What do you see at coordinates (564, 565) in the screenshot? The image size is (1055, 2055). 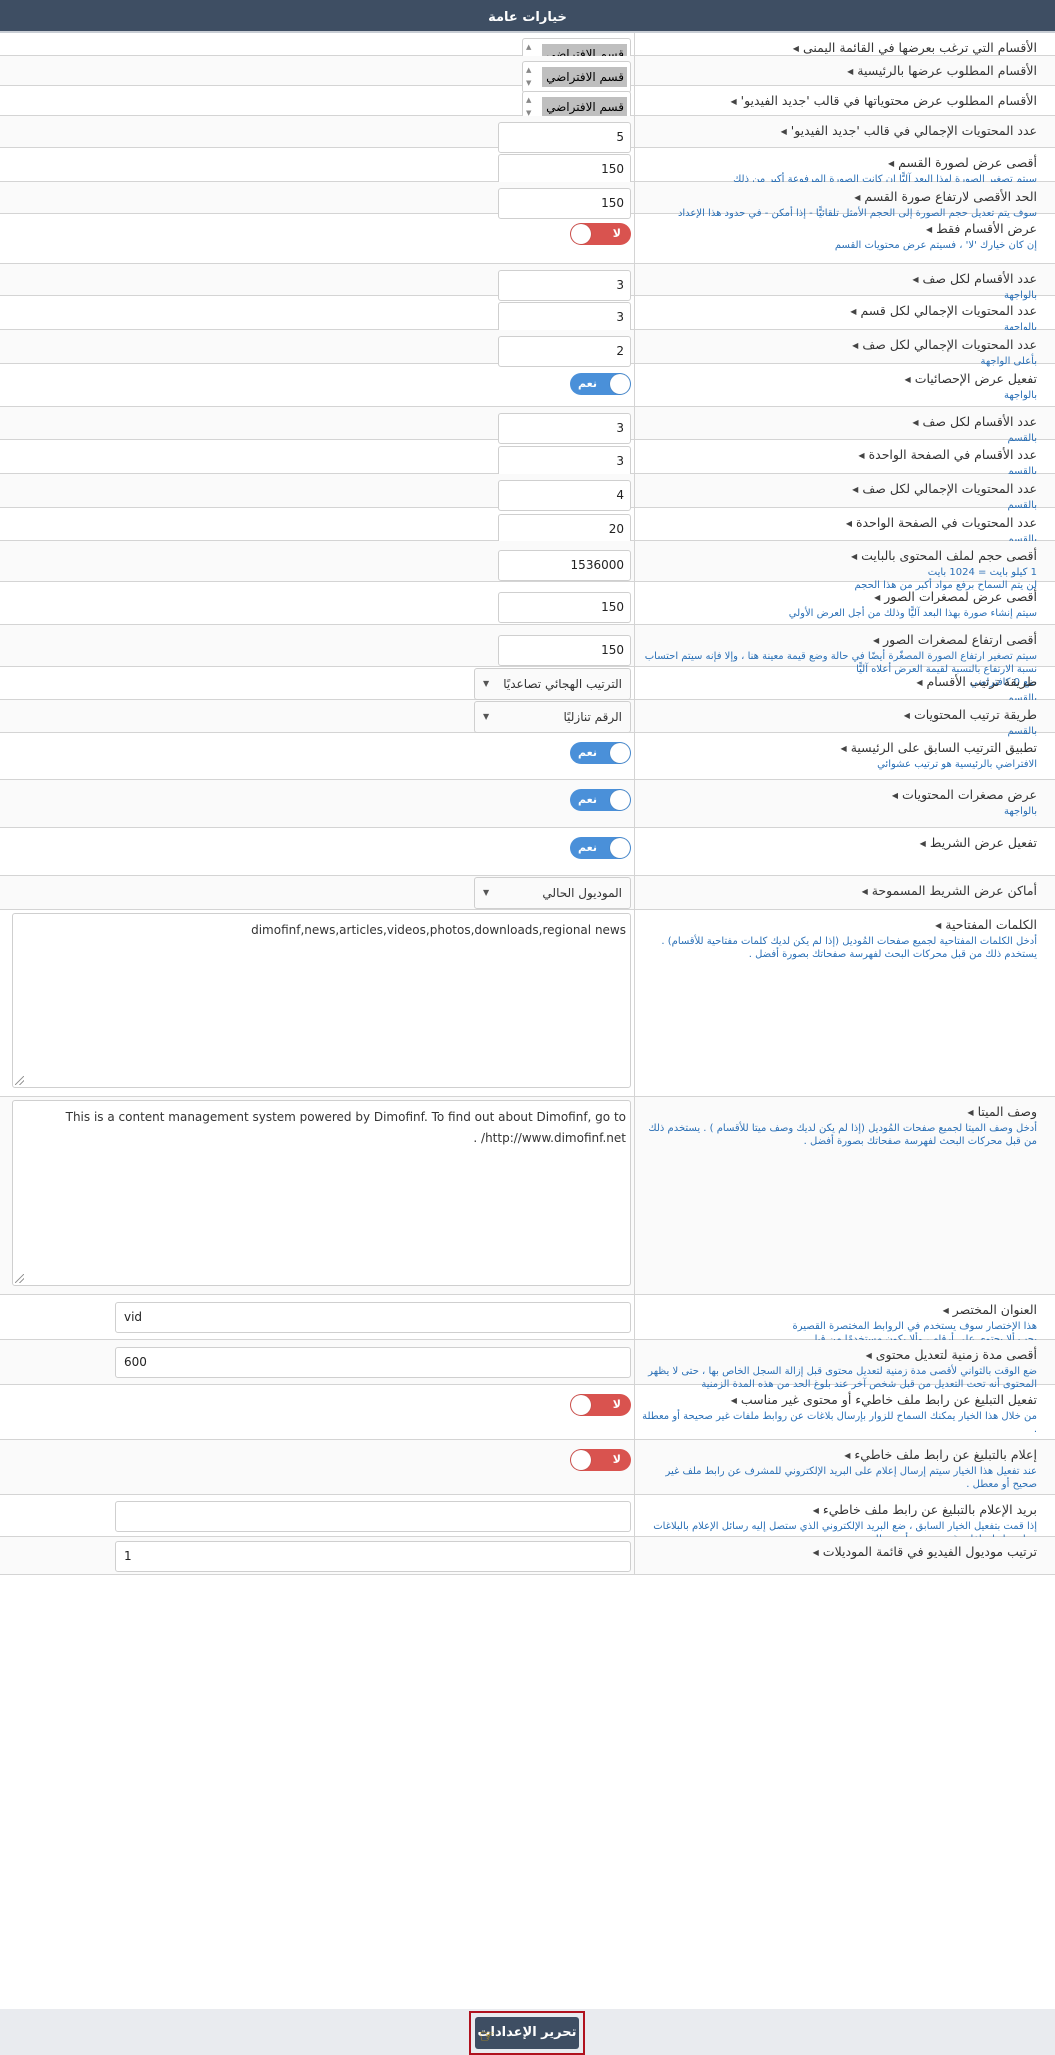 I see `number-input: 1536000` at bounding box center [564, 565].